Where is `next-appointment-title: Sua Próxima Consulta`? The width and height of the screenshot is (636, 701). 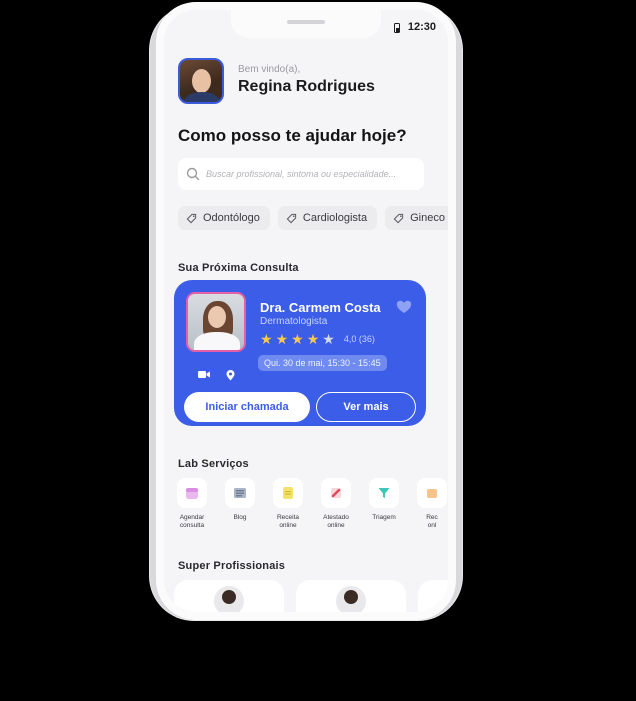 next-appointment-title: Sua Próxima Consulta is located at coordinates (238, 268).